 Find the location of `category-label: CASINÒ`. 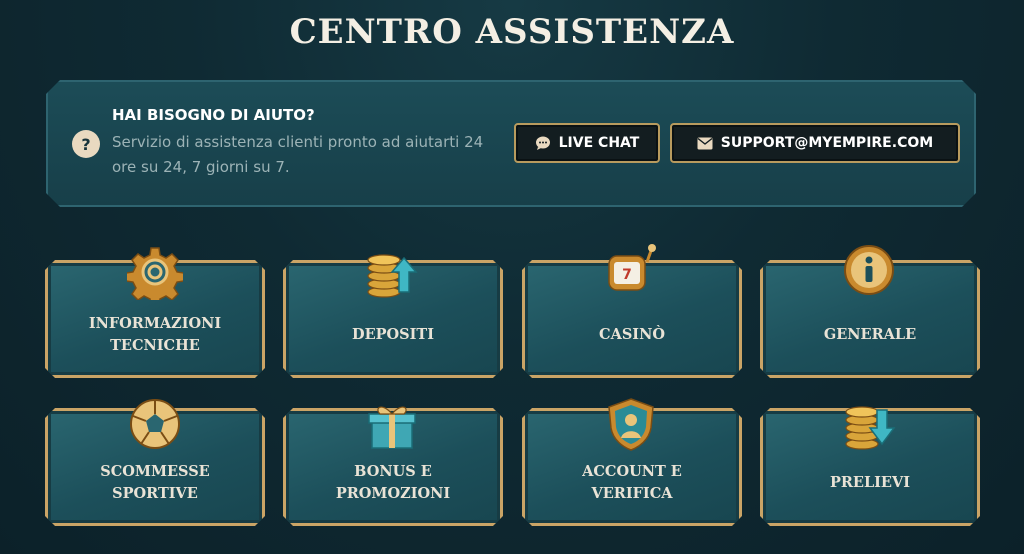

category-label: CASINÒ is located at coordinates (632, 334).